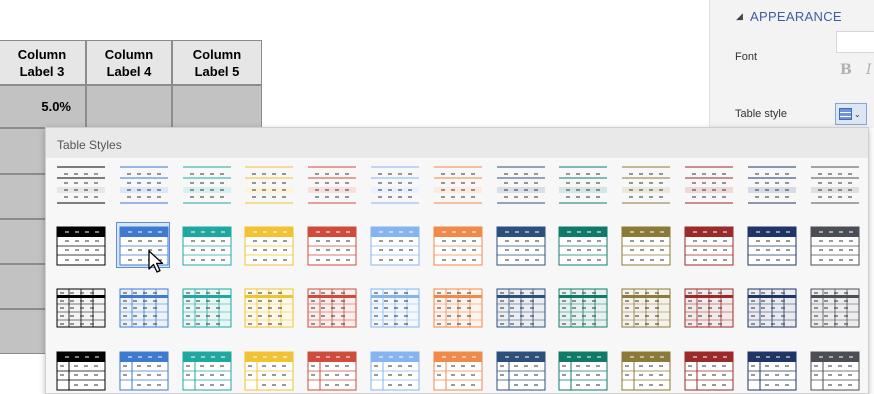  What do you see at coordinates (156, 261) in the screenshot?
I see `mouse-cursor-icon` at bounding box center [156, 261].